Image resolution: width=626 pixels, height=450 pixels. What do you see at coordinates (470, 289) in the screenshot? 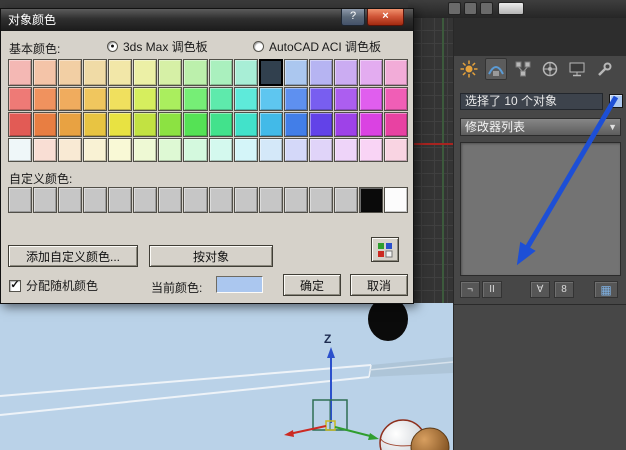
I see `pin-stack-button: ¬` at bounding box center [470, 289].